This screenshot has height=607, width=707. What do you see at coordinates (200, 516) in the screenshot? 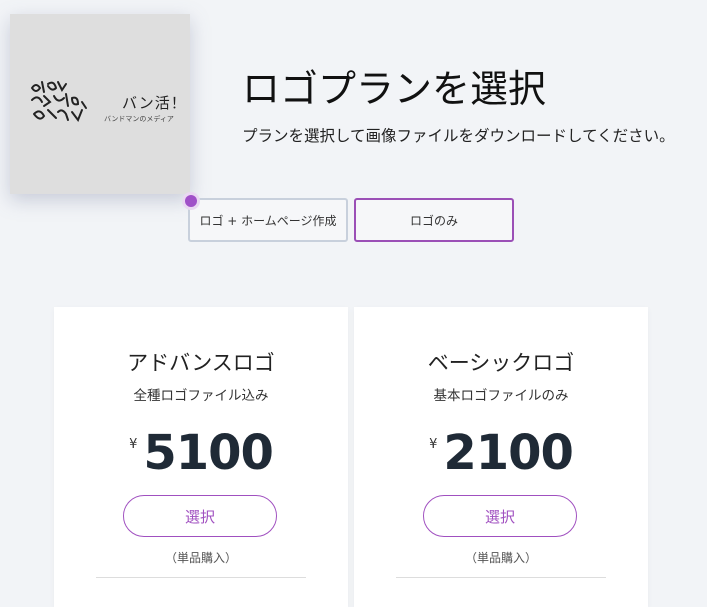
I see `select-advanced-button: 選択` at bounding box center [200, 516].